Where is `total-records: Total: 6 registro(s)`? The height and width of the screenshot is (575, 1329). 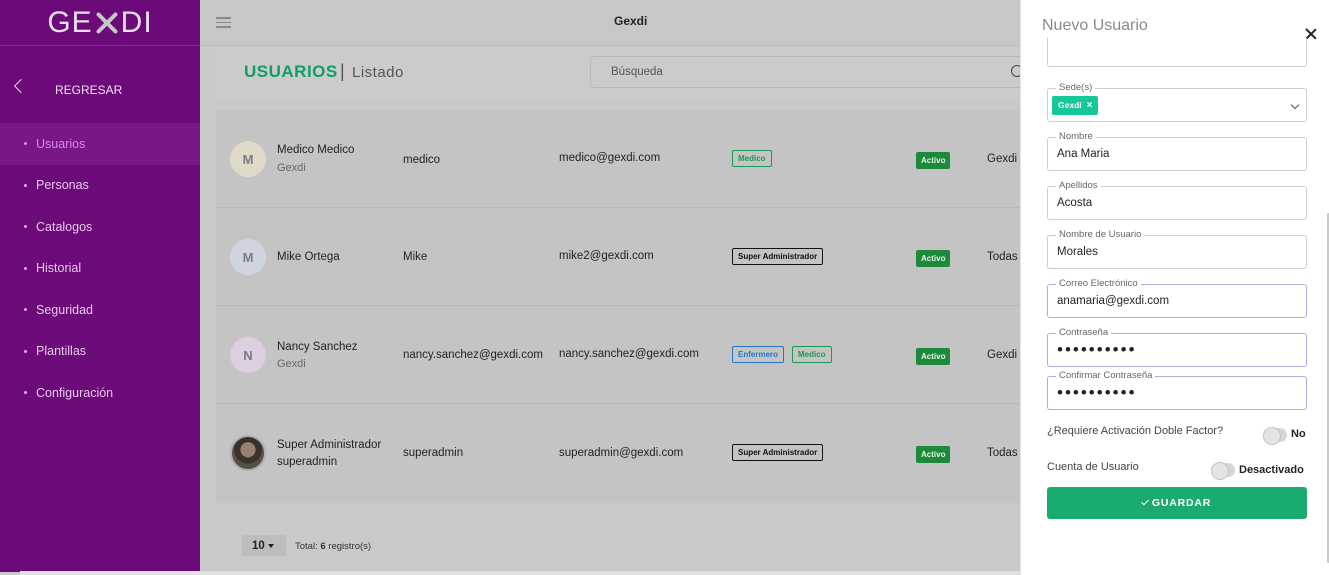
total-records: Total: 6 registro(s) is located at coordinates (333, 546).